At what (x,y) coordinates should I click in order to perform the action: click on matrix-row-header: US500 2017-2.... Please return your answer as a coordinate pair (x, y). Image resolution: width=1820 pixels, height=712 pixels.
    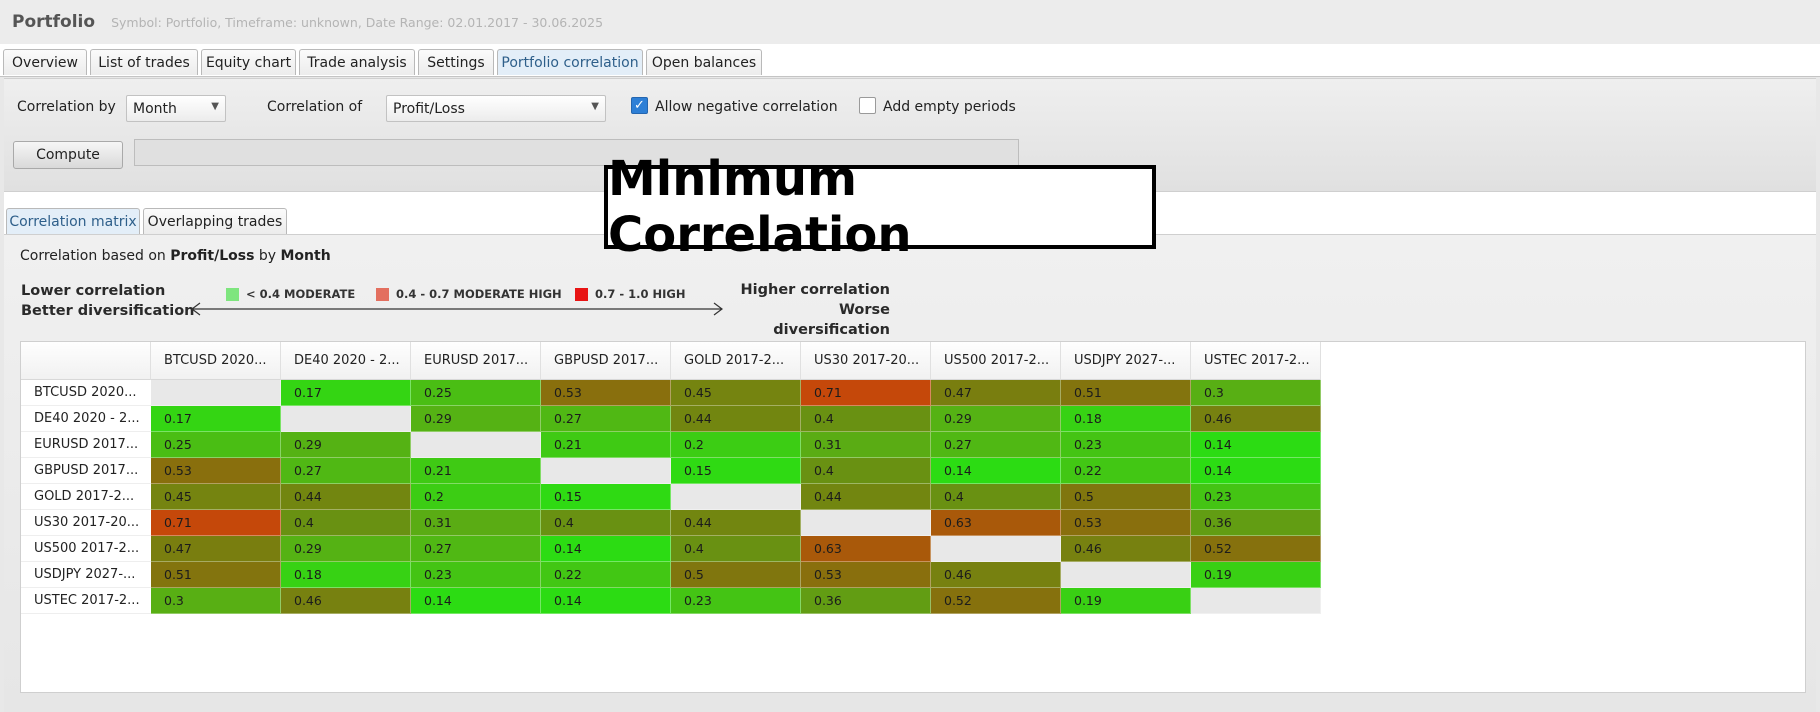
    Looking at the image, I should click on (86, 549).